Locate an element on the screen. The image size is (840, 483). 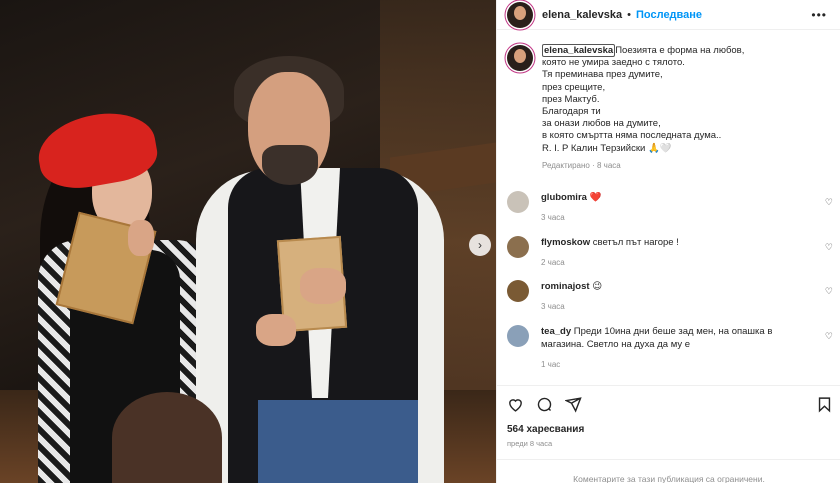
comment-time: 1 час is located at coordinates (551, 364).